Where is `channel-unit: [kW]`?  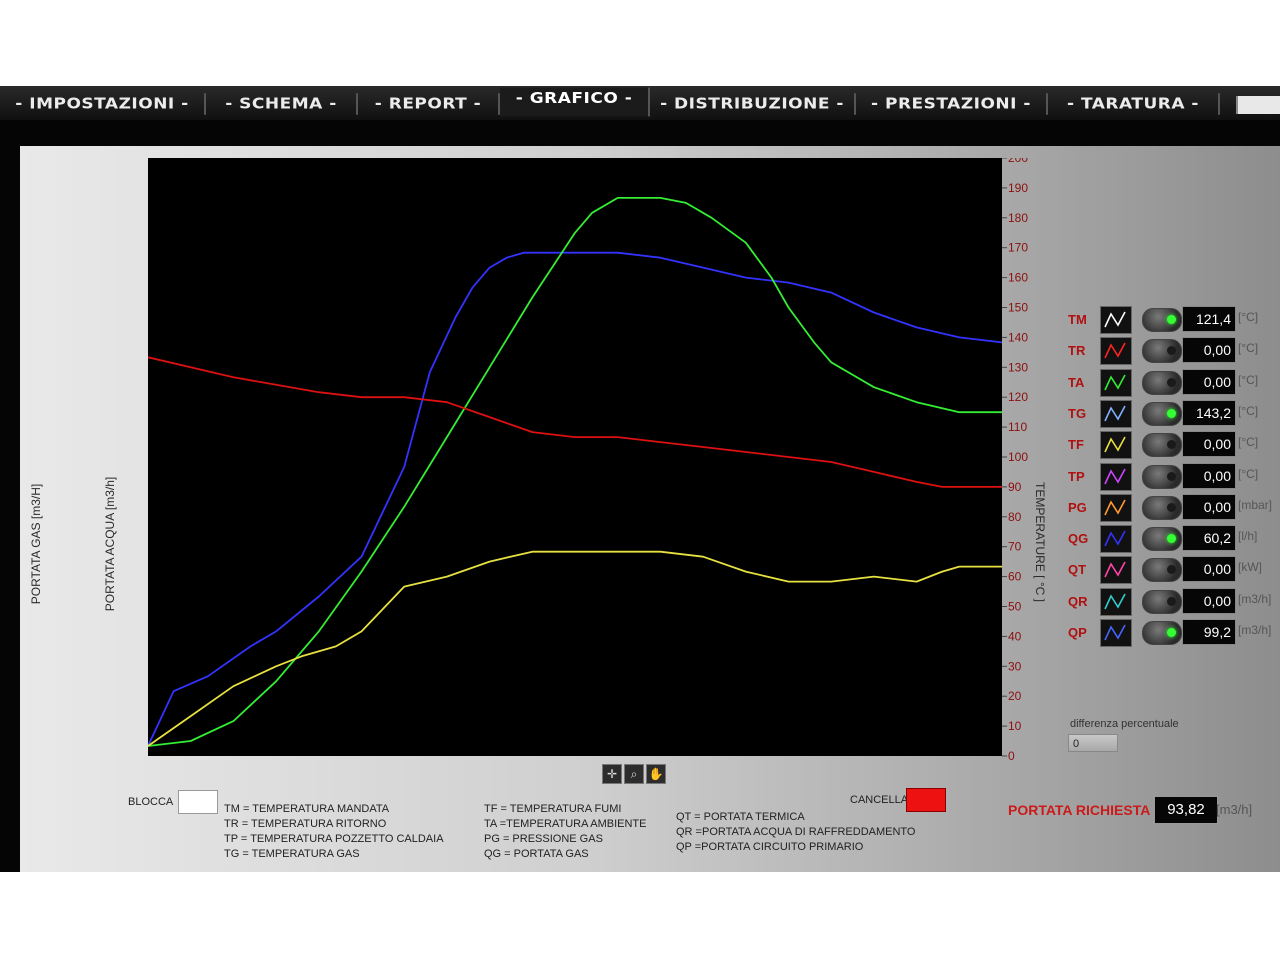 channel-unit: [kW] is located at coordinates (1250, 567).